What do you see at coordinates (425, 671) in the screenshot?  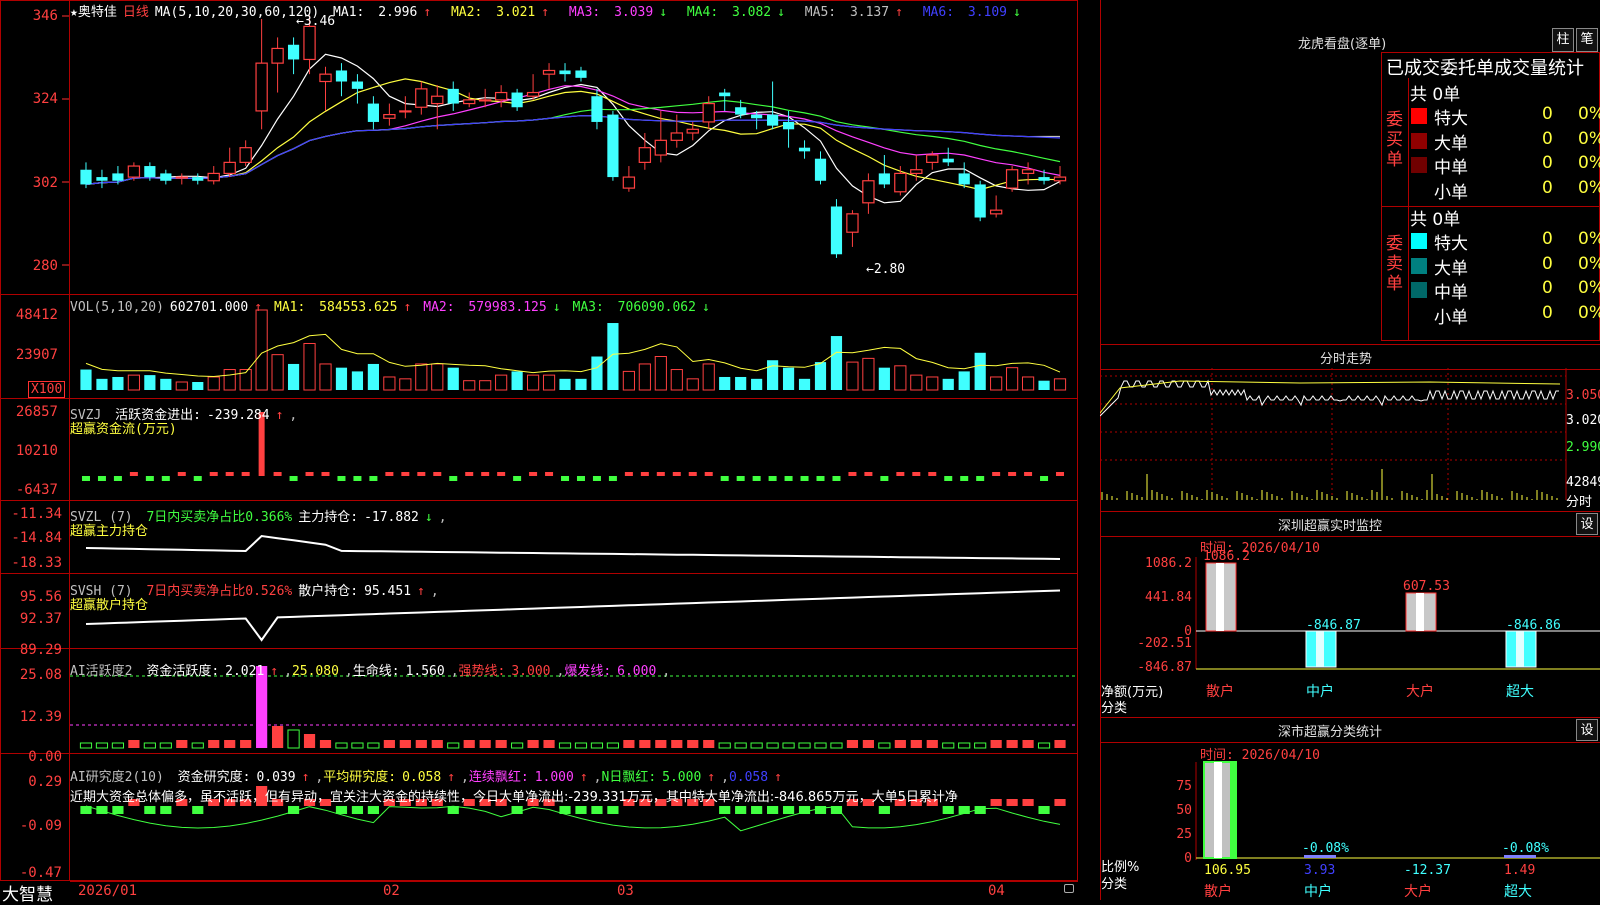 I see `life-line-value: 1.560` at bounding box center [425, 671].